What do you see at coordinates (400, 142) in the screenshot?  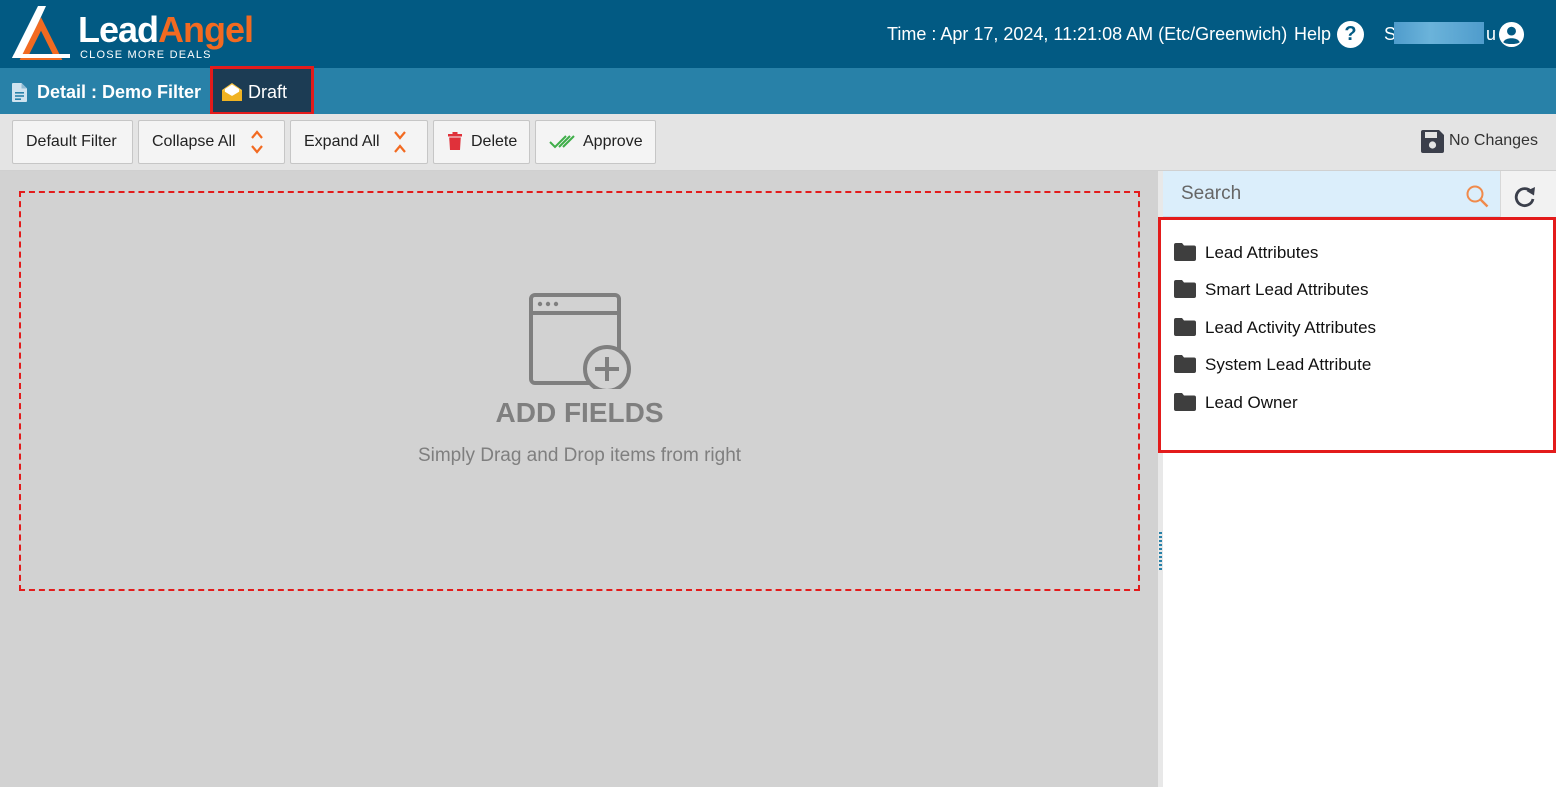 I see `expand-chevrons-icon` at bounding box center [400, 142].